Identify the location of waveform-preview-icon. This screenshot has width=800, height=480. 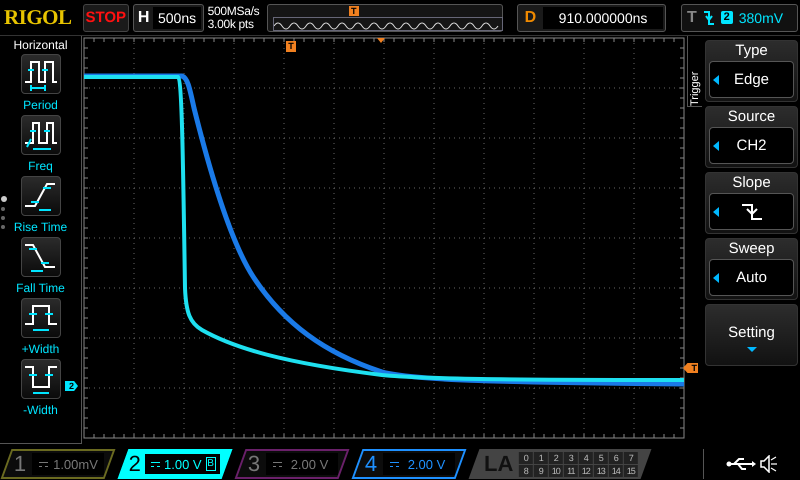
(387, 23).